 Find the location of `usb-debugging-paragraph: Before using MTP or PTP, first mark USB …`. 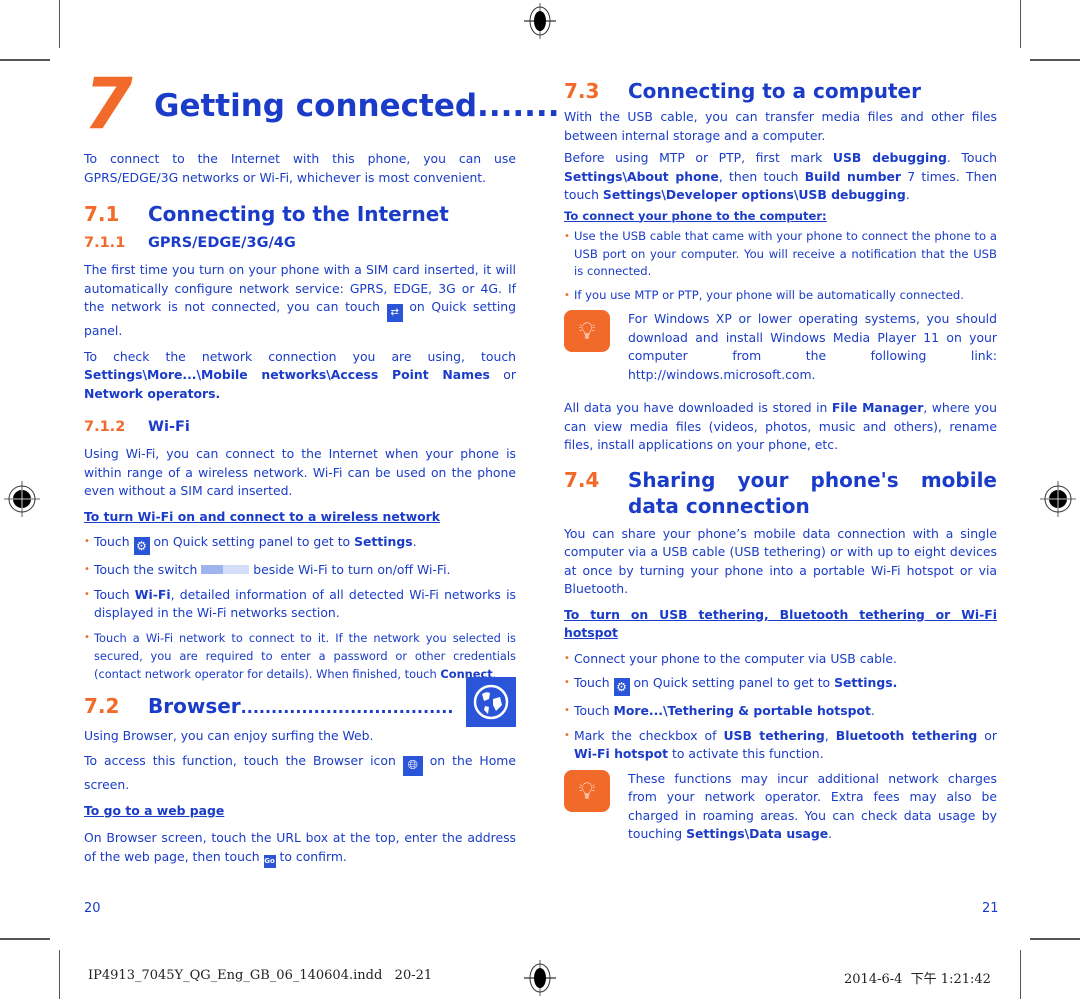

usb-debugging-paragraph: Before using MTP or PTP, first mark USB … is located at coordinates (780, 176).